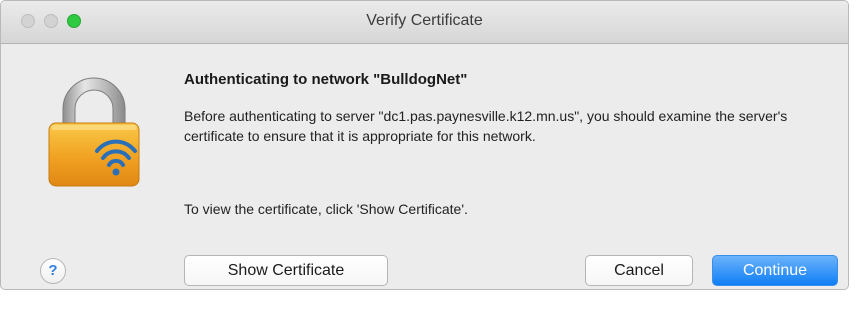 This screenshot has height=312, width=857. What do you see at coordinates (286, 270) in the screenshot?
I see `show-certificate-button: Show Certificate` at bounding box center [286, 270].